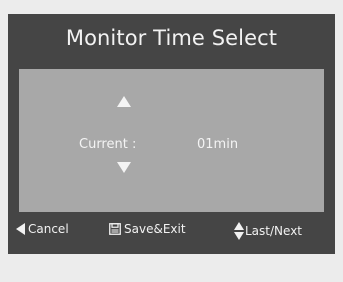  I want to click on current-label: Current :, so click(108, 144).